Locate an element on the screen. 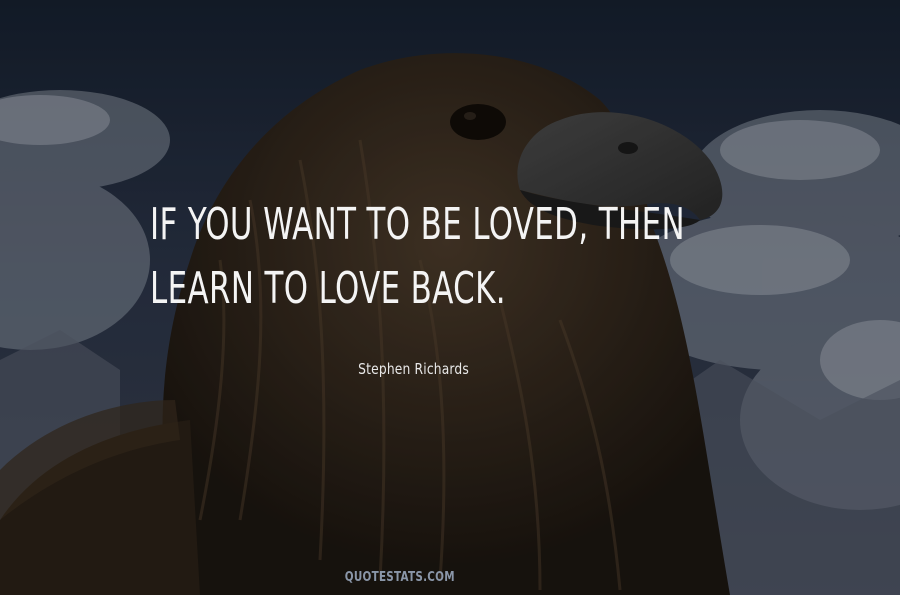 The width and height of the screenshot is (900, 595). quote-author: Stephen Richards is located at coordinates (414, 369).